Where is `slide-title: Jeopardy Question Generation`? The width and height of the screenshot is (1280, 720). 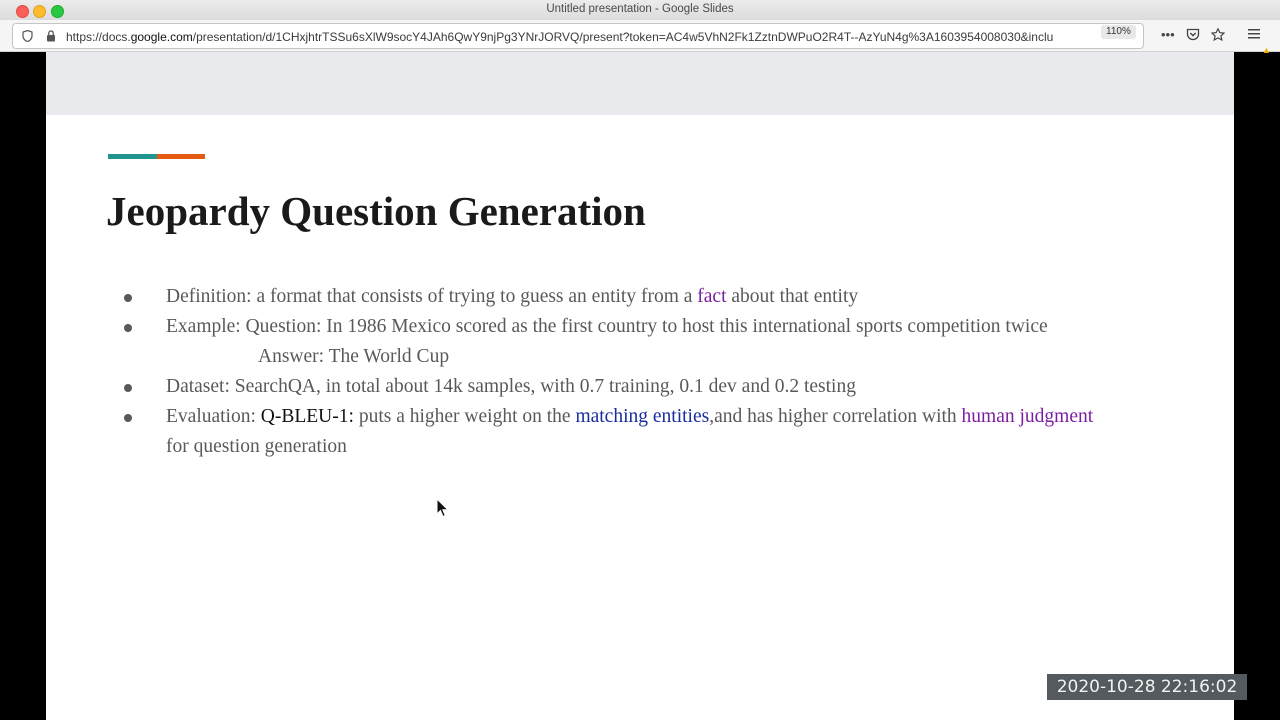 slide-title: Jeopardy Question Generation is located at coordinates (376, 211).